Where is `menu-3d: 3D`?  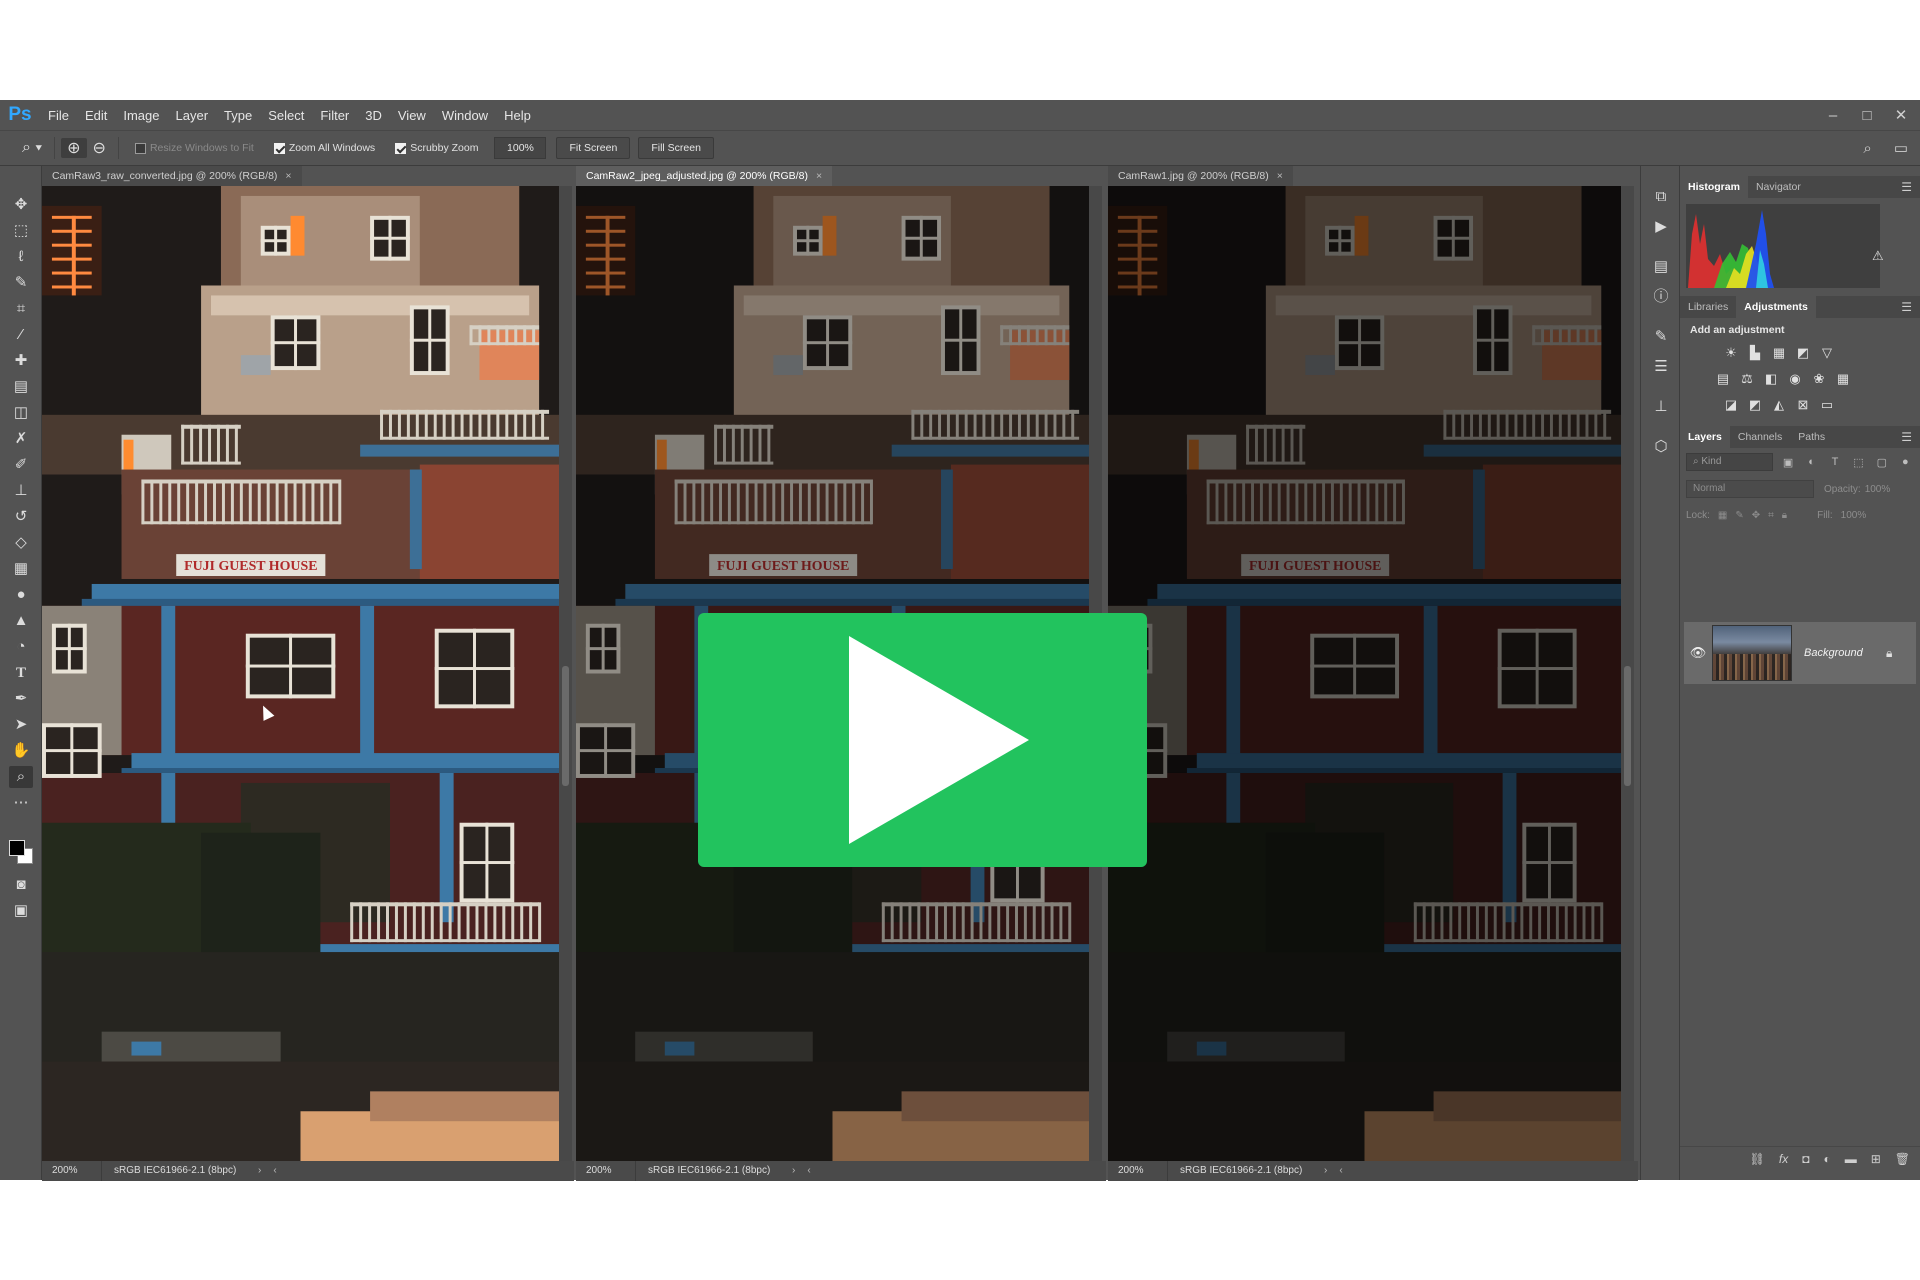 menu-3d: 3D is located at coordinates (373, 115).